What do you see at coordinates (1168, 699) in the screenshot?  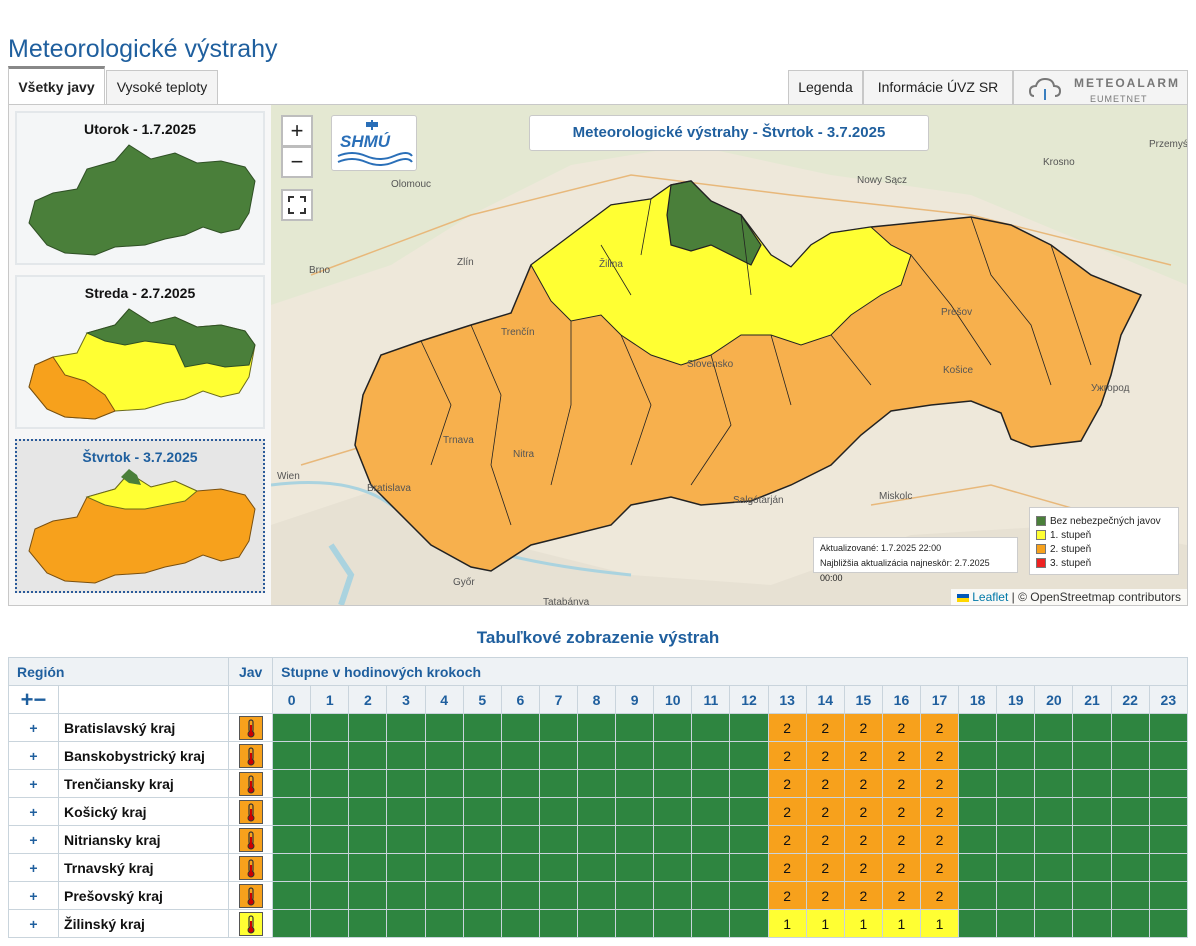 I see `hour-header: 23` at bounding box center [1168, 699].